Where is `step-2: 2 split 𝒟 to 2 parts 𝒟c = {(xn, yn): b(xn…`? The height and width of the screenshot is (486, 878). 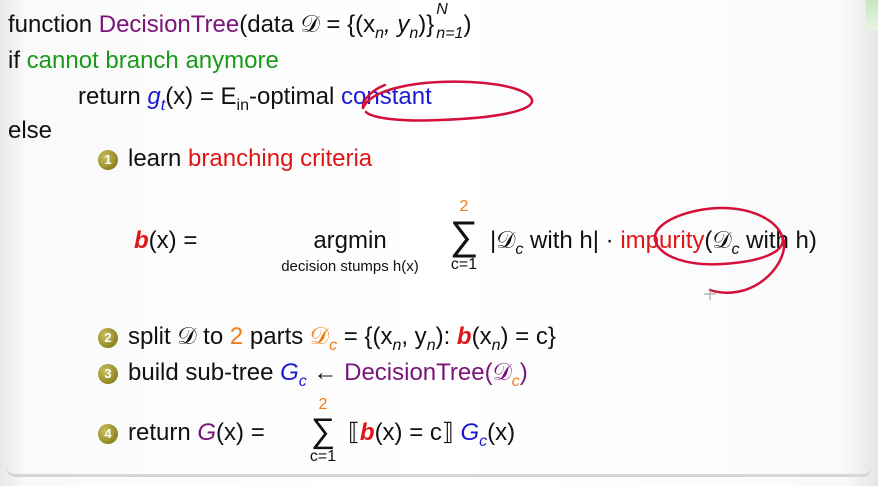
step-2: 2 split 𝒟 to 2 parts 𝒟c = {(xn, yn): b(xn… is located at coordinates (327, 341).